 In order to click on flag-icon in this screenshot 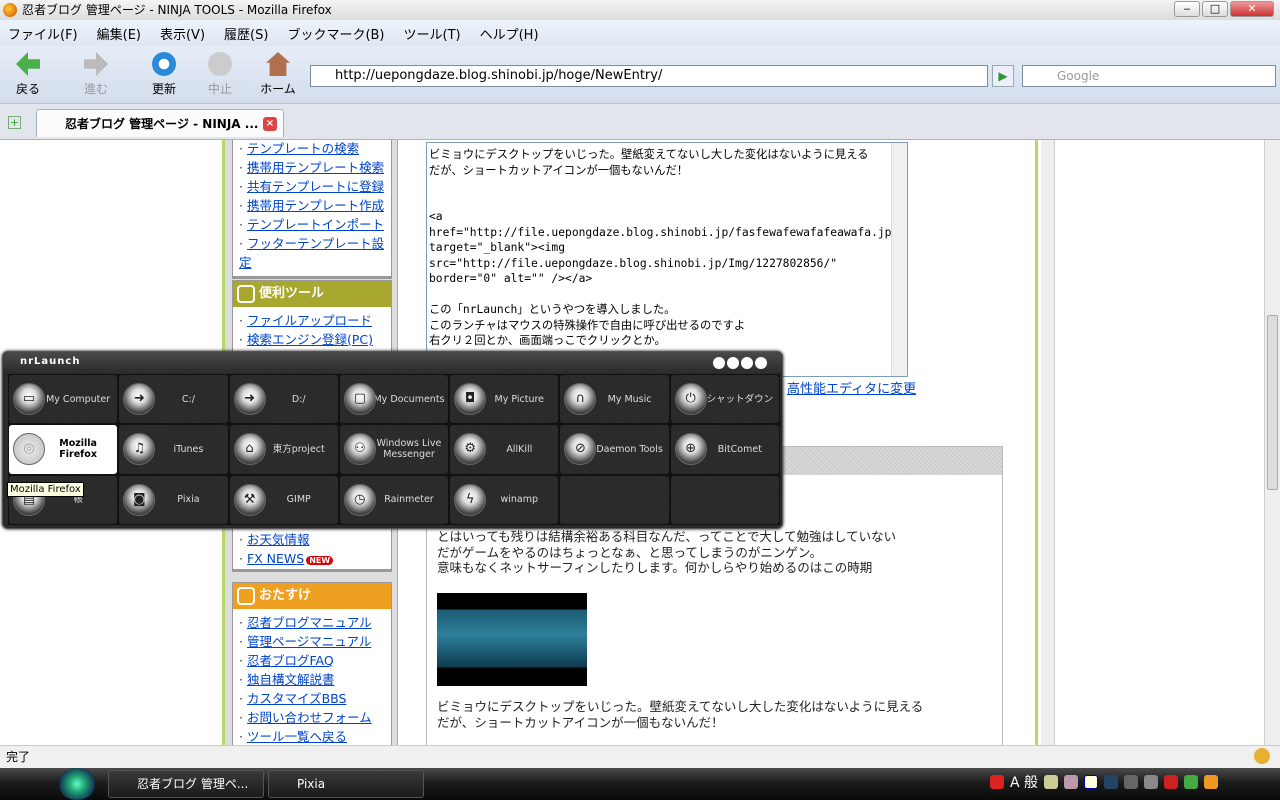, I will do `click(1171, 782)`.